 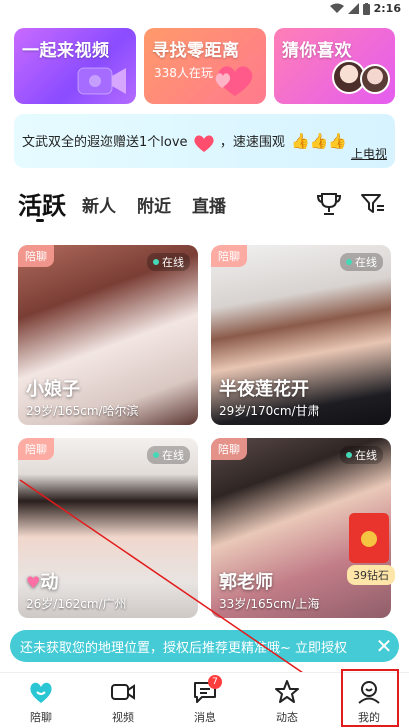 I want to click on nav-video: 视频, so click(x=123, y=700).